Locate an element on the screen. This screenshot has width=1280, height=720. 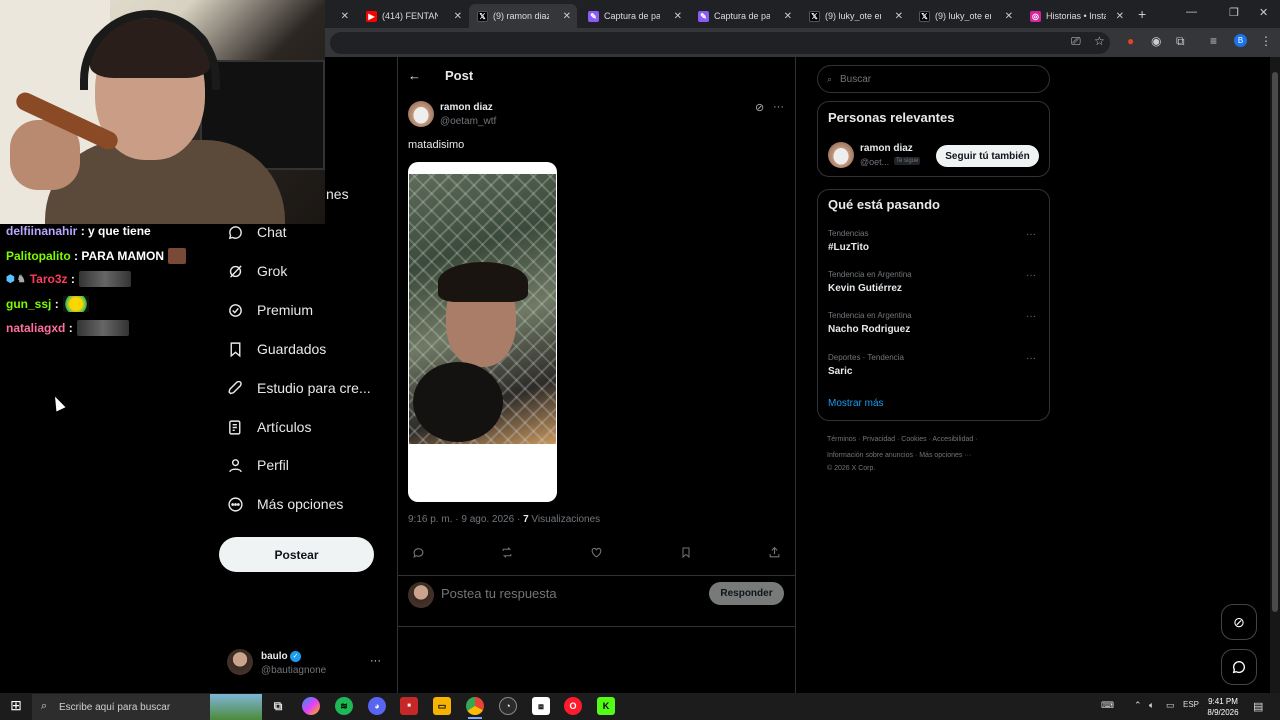
notifications-icon: ▤ is located at coordinates (1258, 706).